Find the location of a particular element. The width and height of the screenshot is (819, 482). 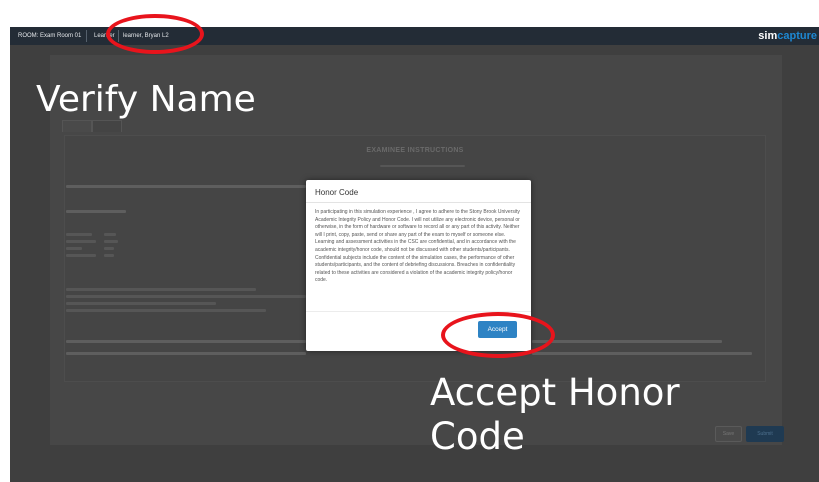

annotation-verify-name: Verify Name is located at coordinates (146, 99).